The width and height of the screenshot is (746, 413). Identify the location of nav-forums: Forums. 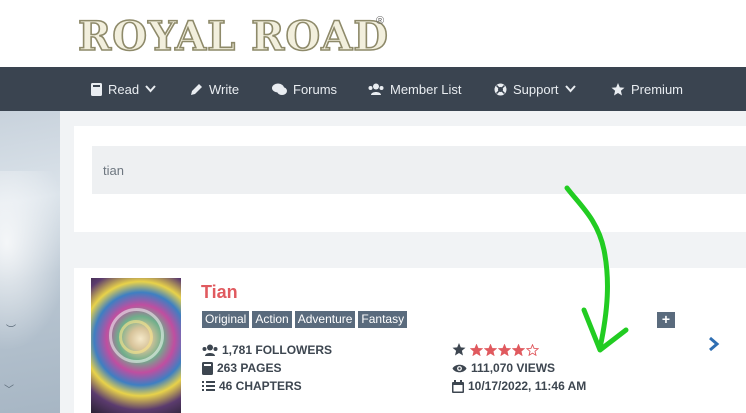
(304, 89).